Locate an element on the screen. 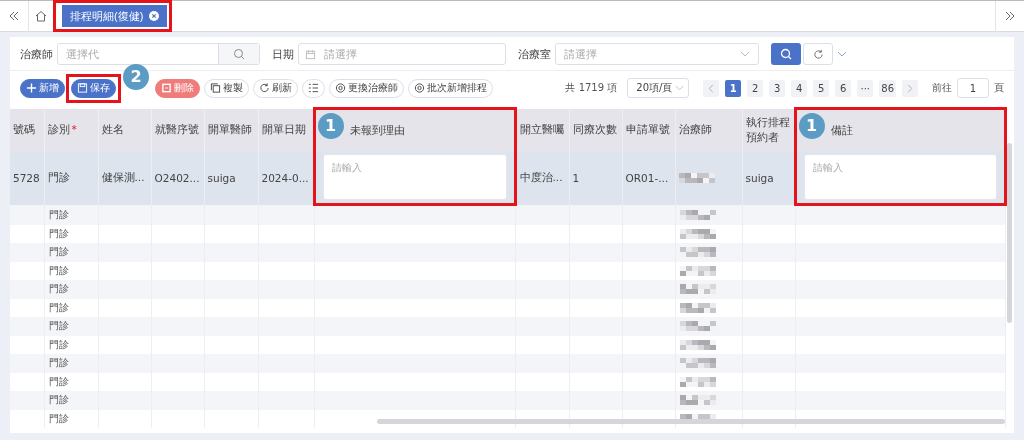 The height and width of the screenshot is (440, 1024). column-header: 就醫序號 is located at coordinates (176, 129).